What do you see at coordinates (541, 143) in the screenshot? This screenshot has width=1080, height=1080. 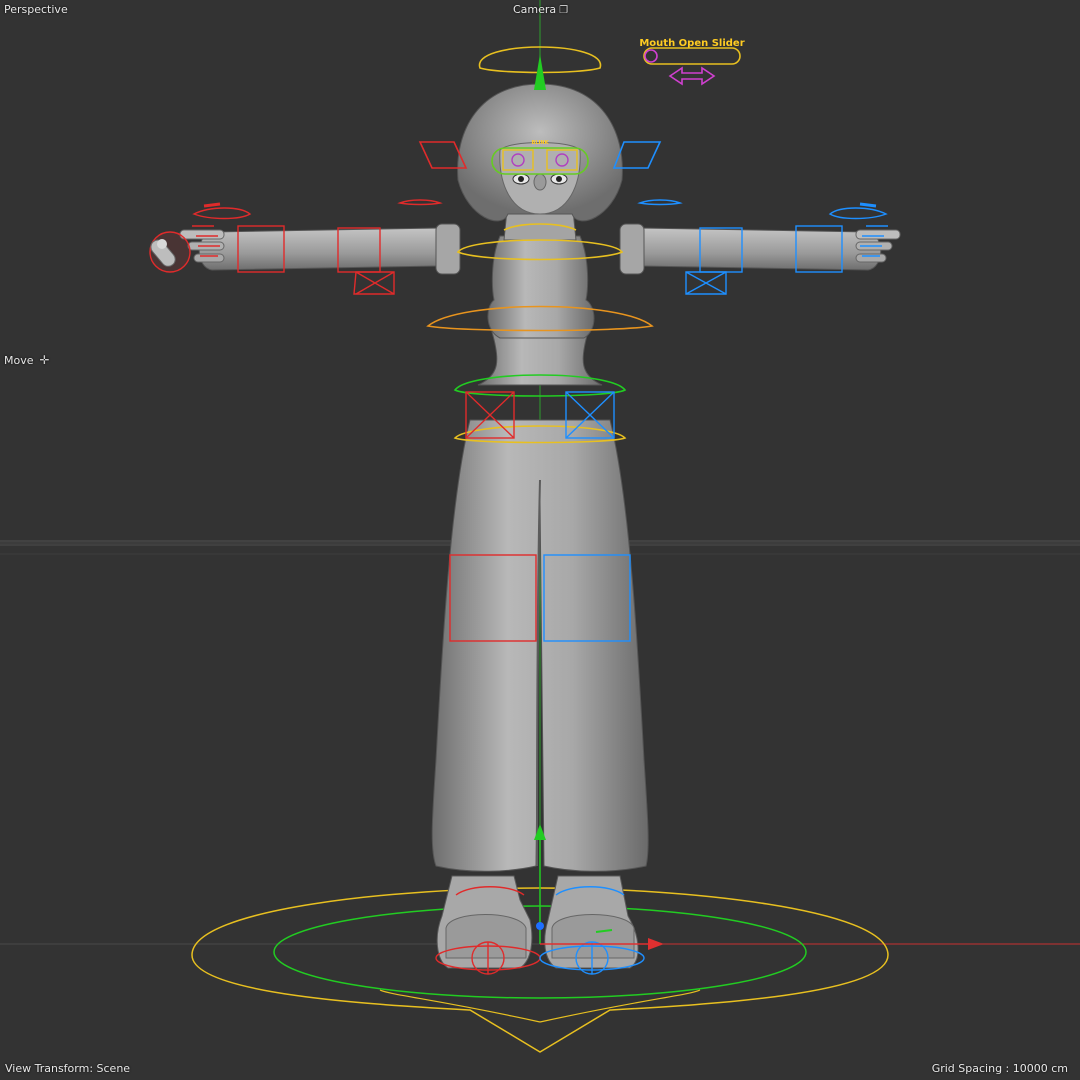 I see `blink-label: BLINK` at bounding box center [541, 143].